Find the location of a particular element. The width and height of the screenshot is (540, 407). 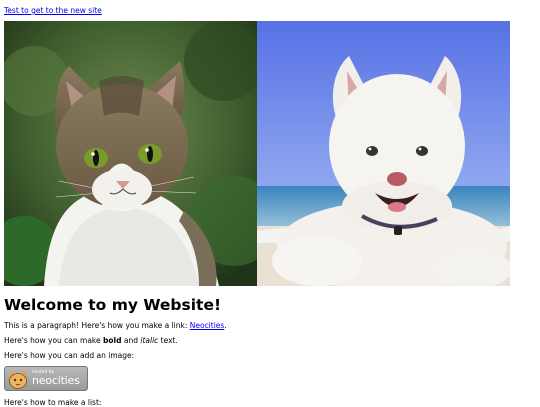

paragraph-list: Here's how to make a list: is located at coordinates (53, 402).